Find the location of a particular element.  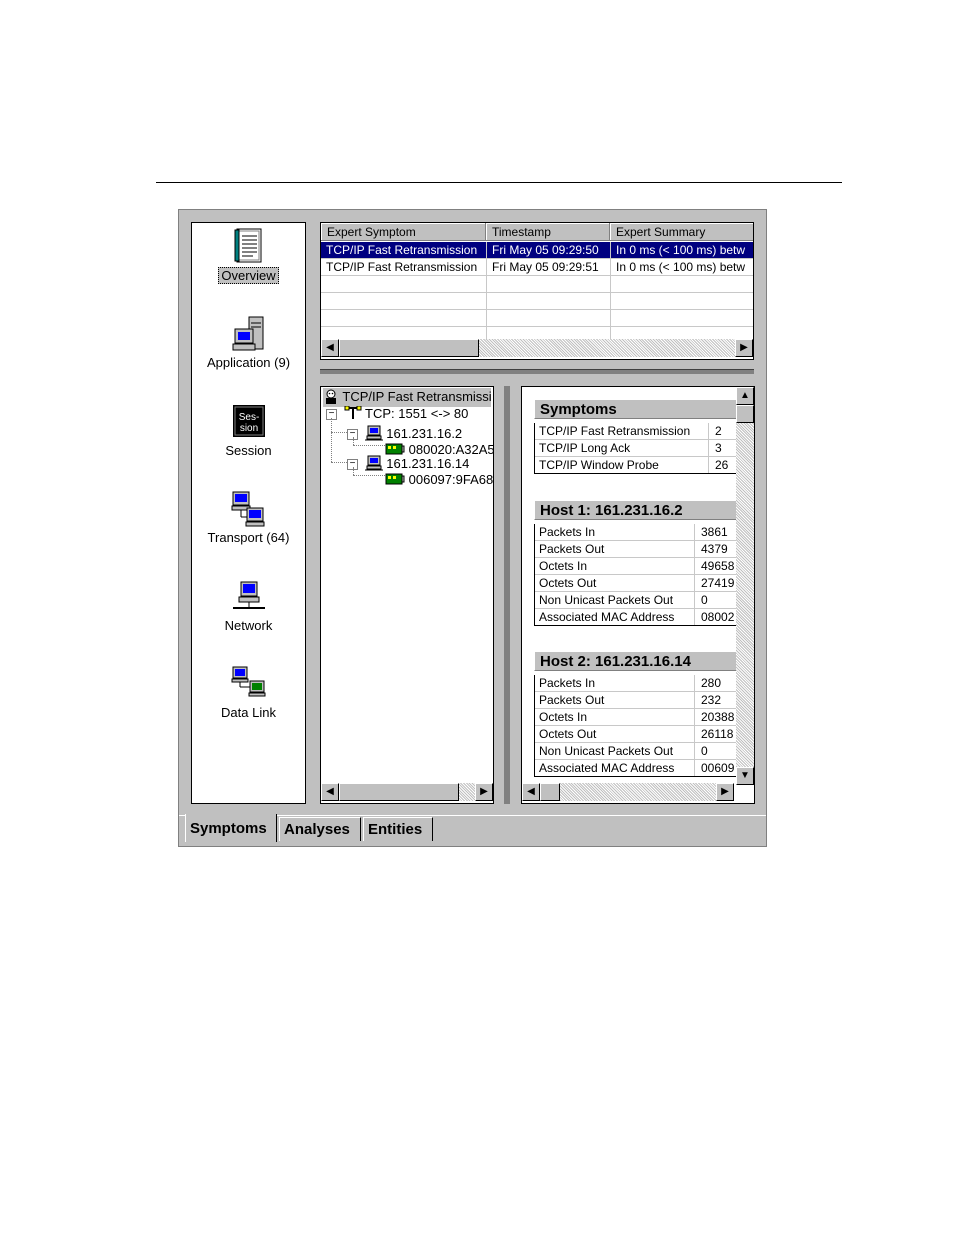

network-computer-icon is located at coordinates (249, 597).